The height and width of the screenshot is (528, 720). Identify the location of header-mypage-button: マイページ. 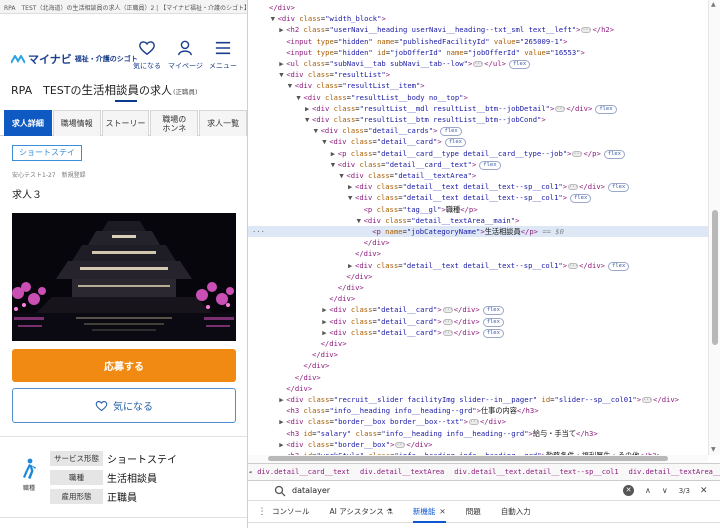
(185, 55).